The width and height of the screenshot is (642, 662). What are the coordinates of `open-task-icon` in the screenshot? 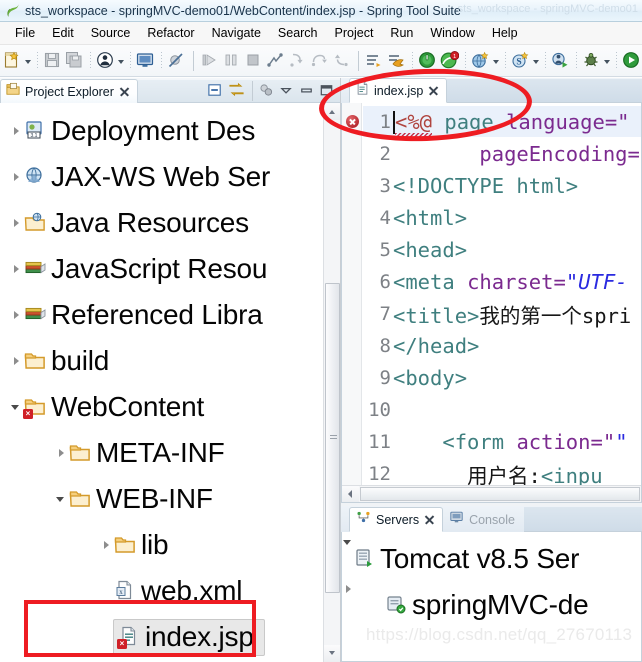 It's located at (397, 61).